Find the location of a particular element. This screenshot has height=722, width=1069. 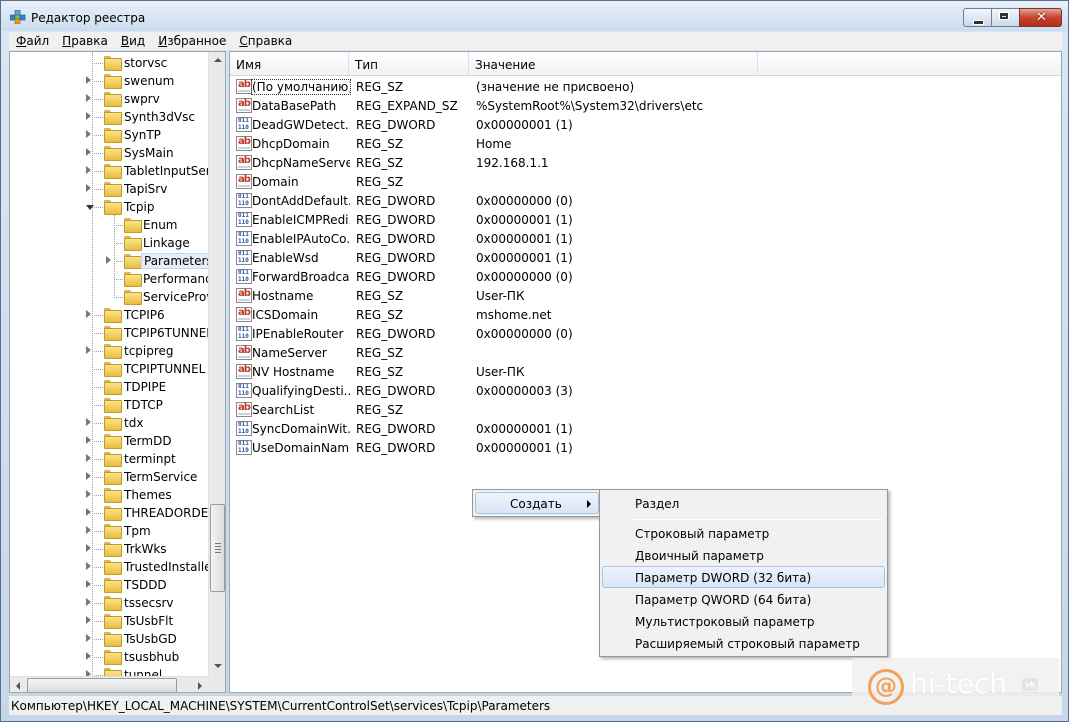

value-row: EnableIPAutoCo... REG_DWORD 0x00000001 (1) is located at coordinates (645, 238).